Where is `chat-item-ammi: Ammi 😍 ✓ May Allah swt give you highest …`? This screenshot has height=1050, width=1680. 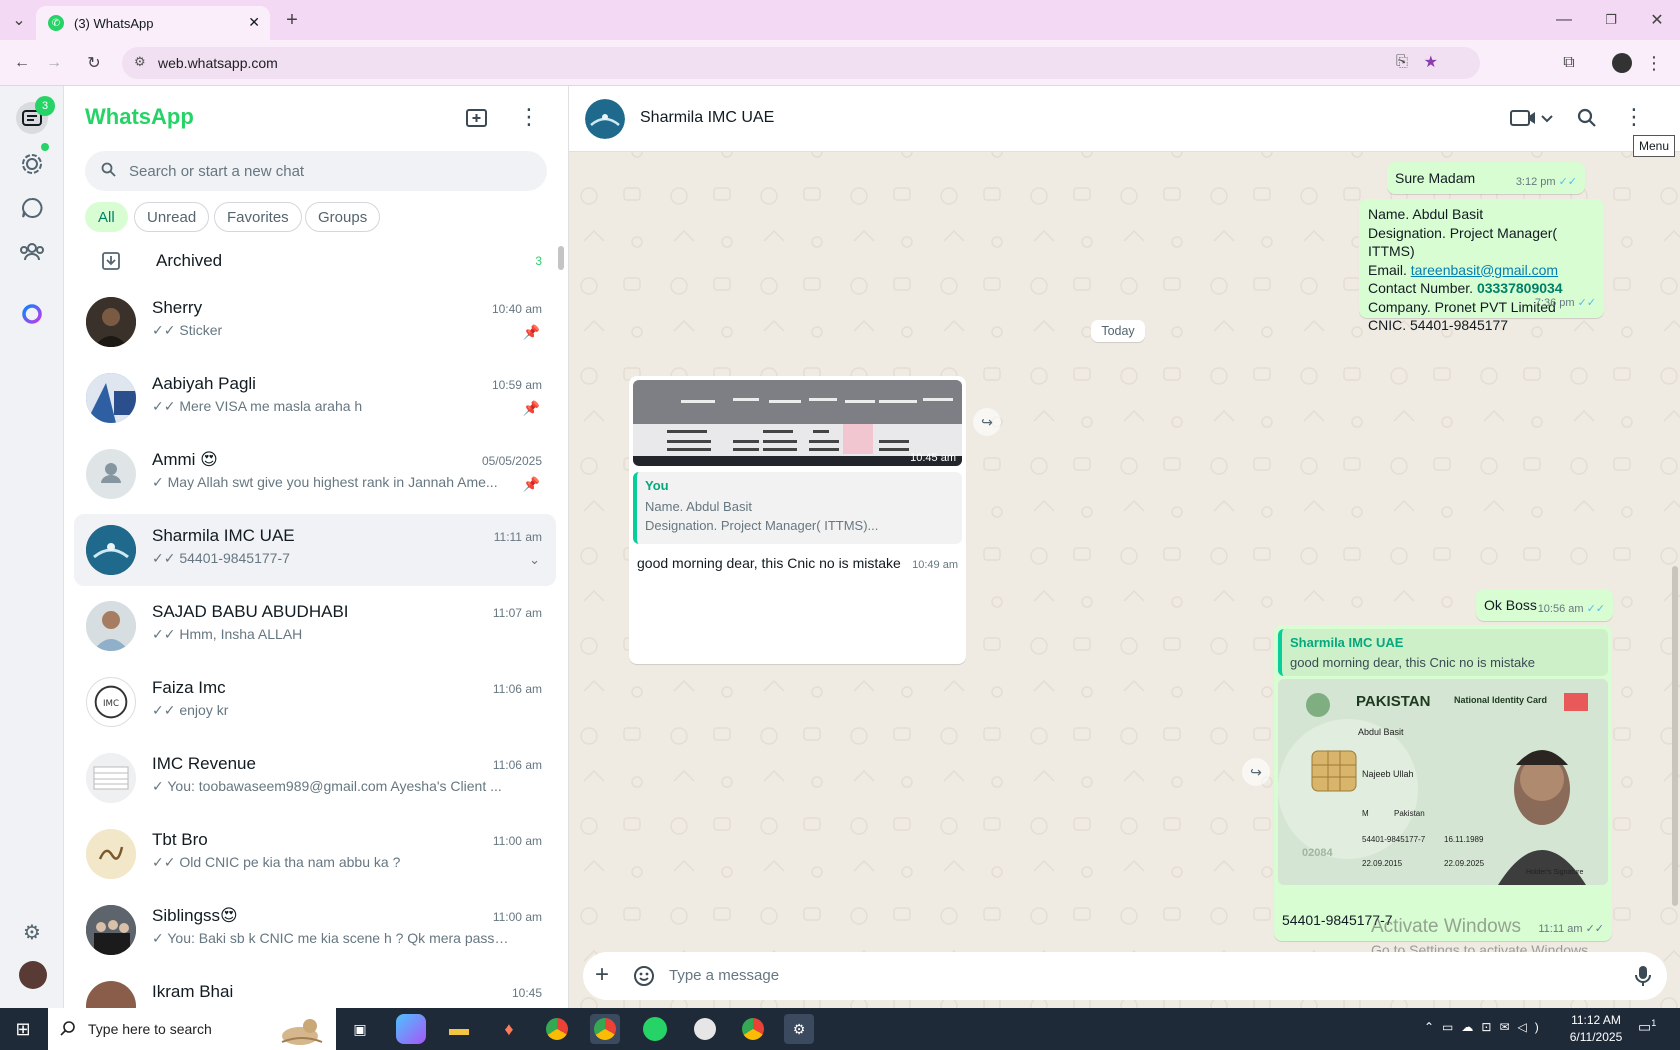 chat-item-ammi: Ammi 😍 ✓ May Allah swt give you highest … is located at coordinates (315, 474).